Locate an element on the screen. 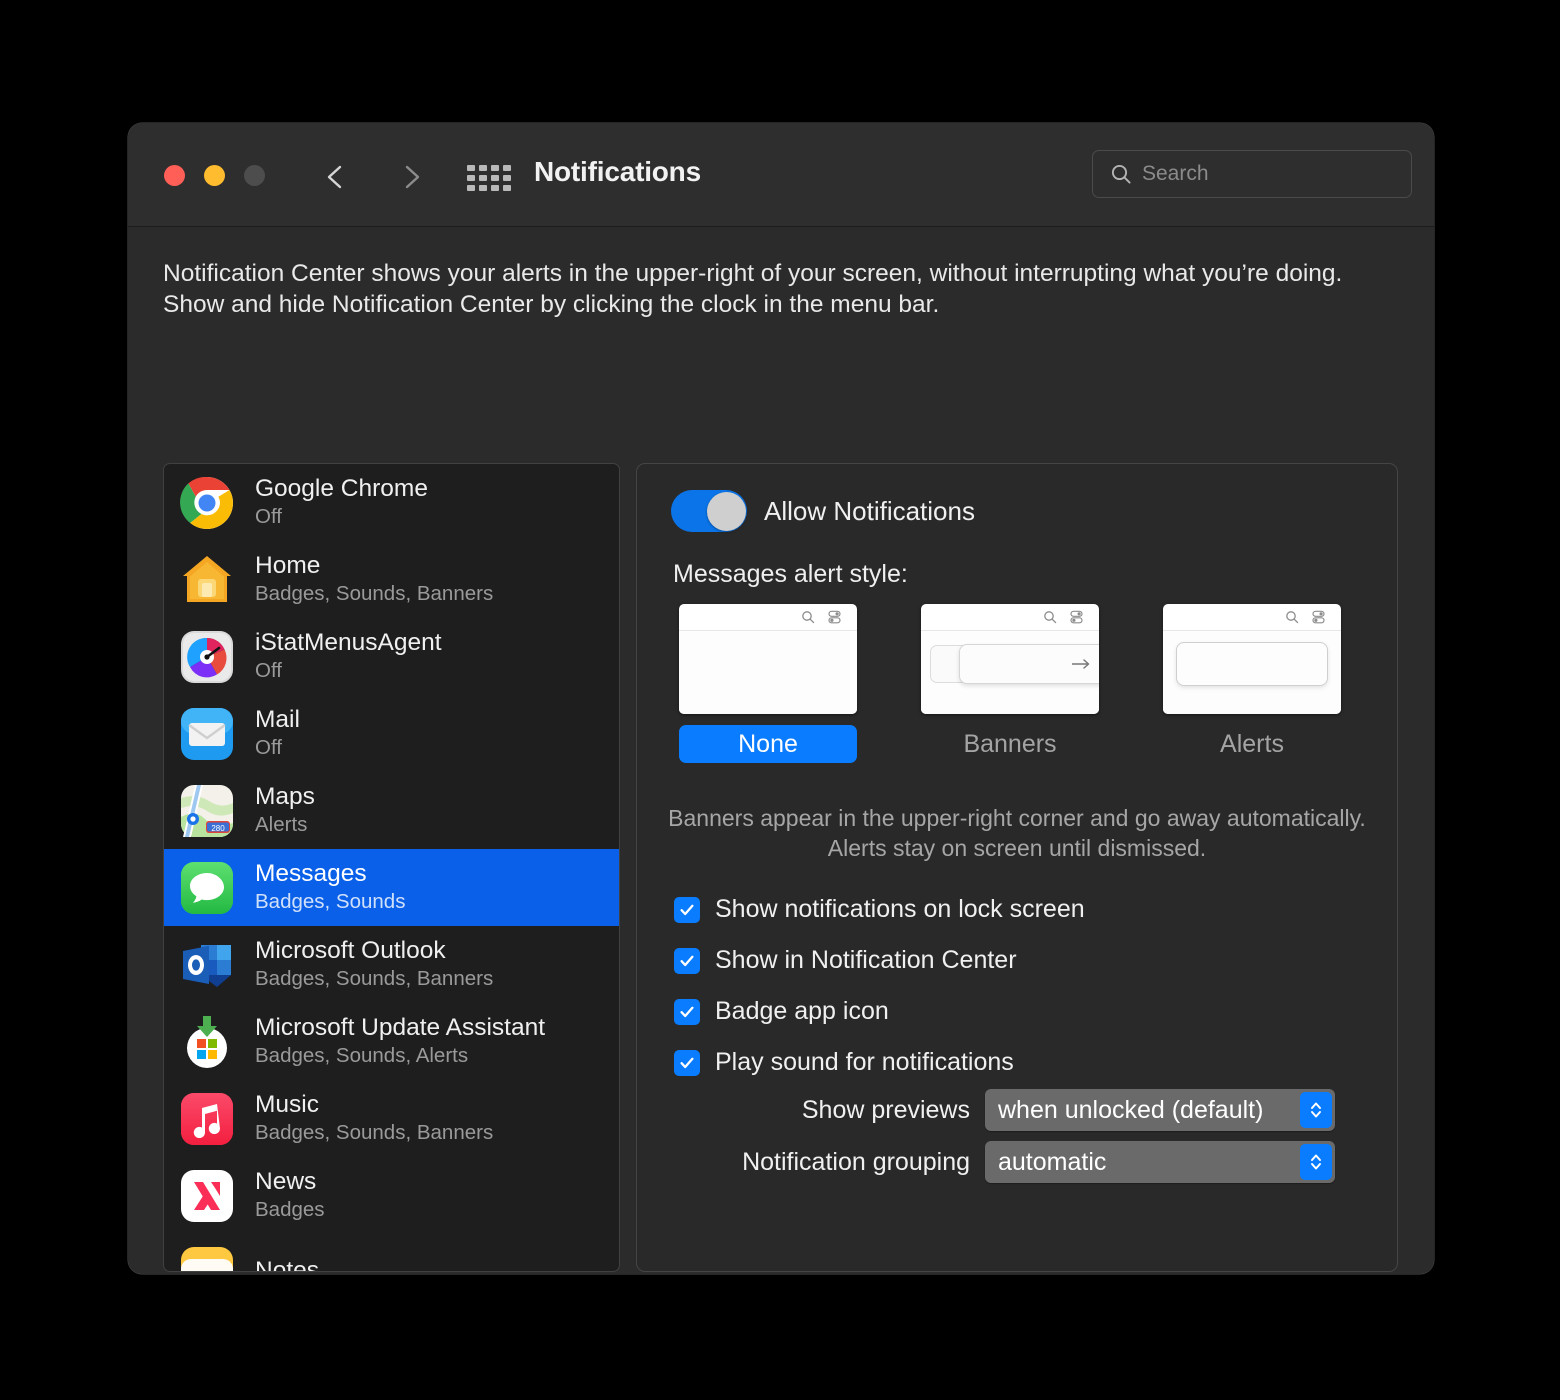 The width and height of the screenshot is (1560, 1400). window-toolbar: Notifications is located at coordinates (781, 175).